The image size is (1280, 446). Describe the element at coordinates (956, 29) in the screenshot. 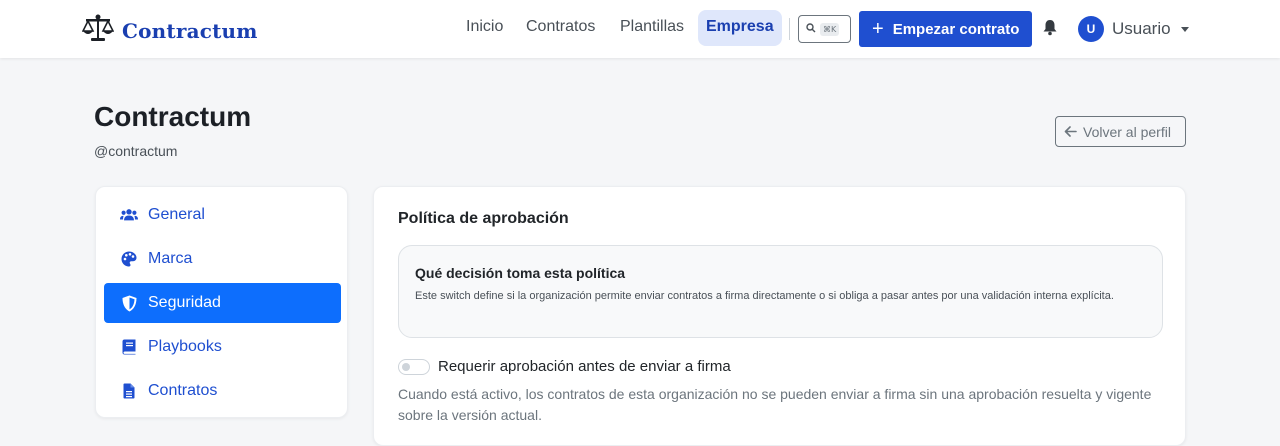

I see `start-contract-label: Empezar contrato` at that location.